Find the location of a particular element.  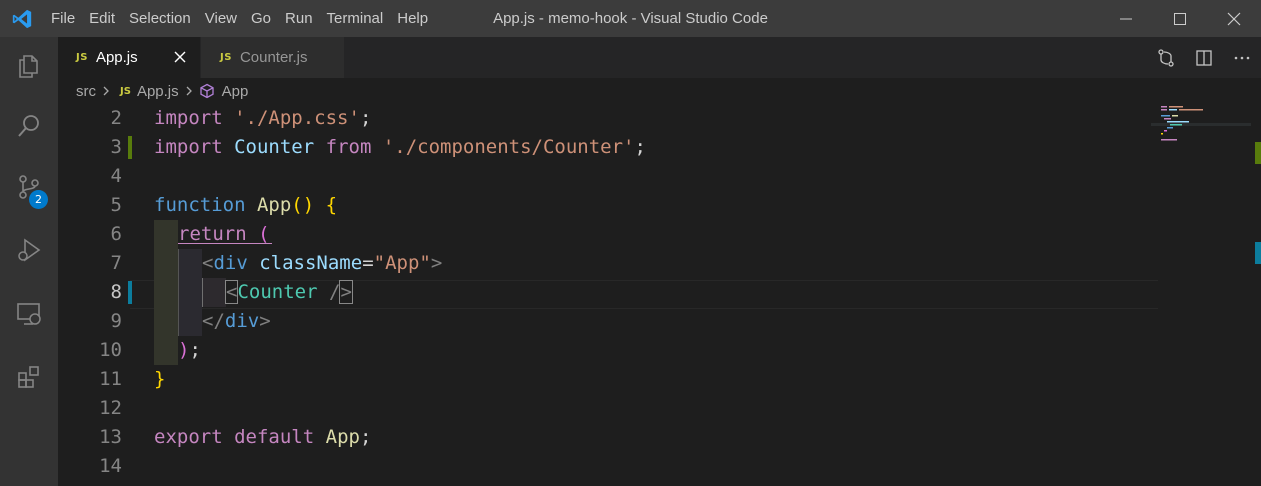

activity-explorer is located at coordinates (29, 66).